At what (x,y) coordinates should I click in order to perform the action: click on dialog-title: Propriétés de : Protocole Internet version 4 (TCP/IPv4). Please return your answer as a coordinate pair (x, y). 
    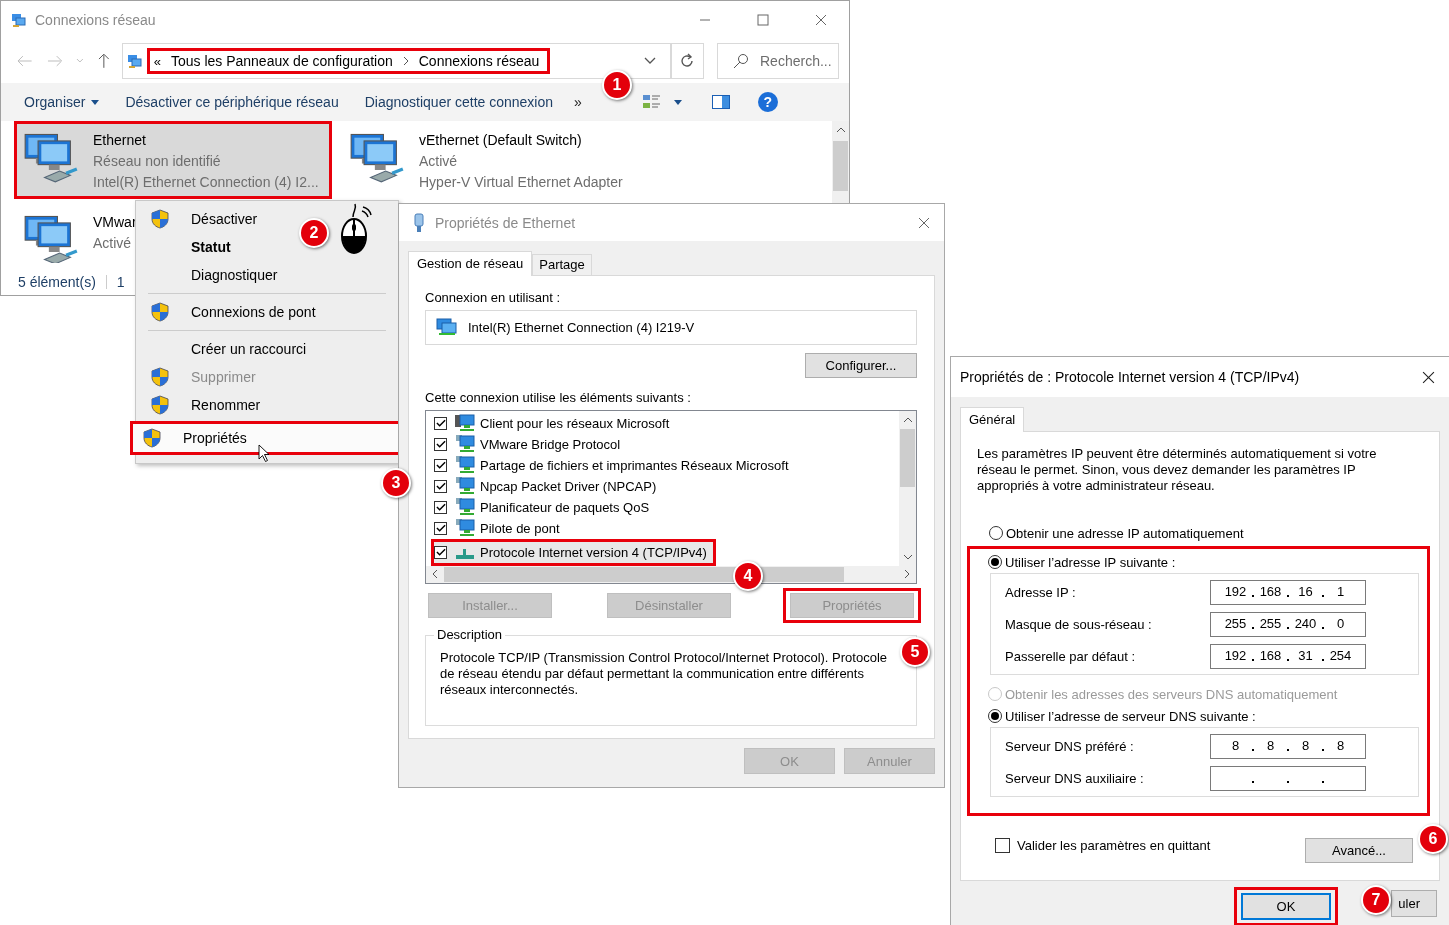
    Looking at the image, I should click on (1130, 377).